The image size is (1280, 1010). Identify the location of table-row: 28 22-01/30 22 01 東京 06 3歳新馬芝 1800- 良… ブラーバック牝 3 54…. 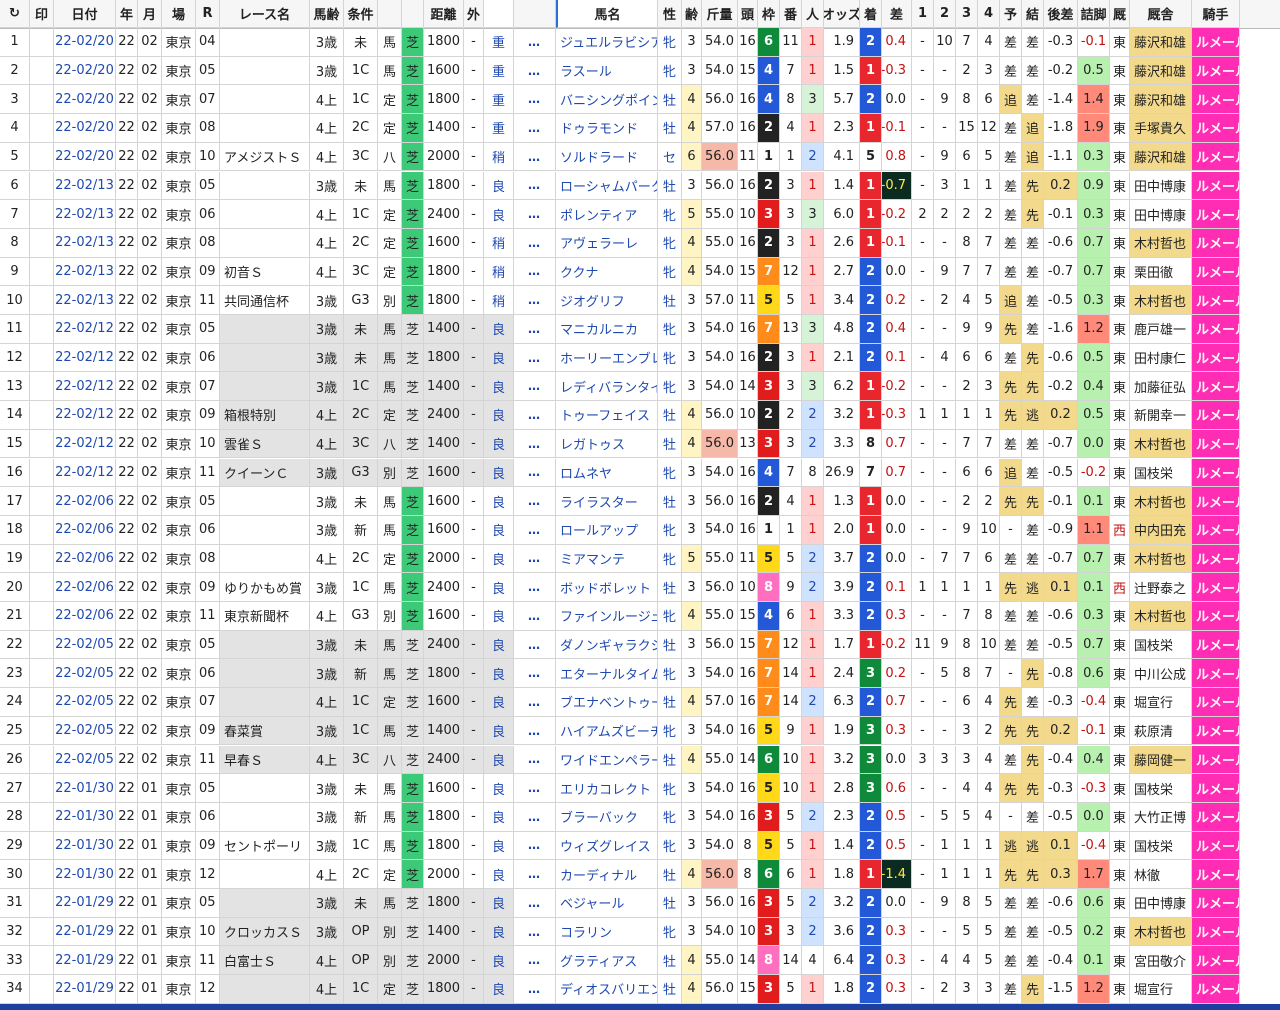
(640, 817).